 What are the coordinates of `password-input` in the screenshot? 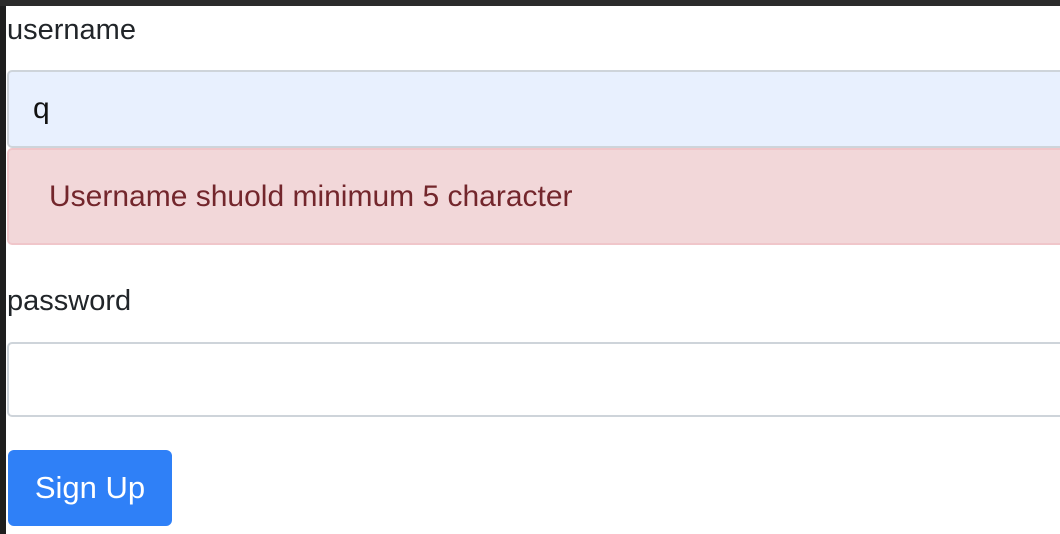 It's located at (533, 379).